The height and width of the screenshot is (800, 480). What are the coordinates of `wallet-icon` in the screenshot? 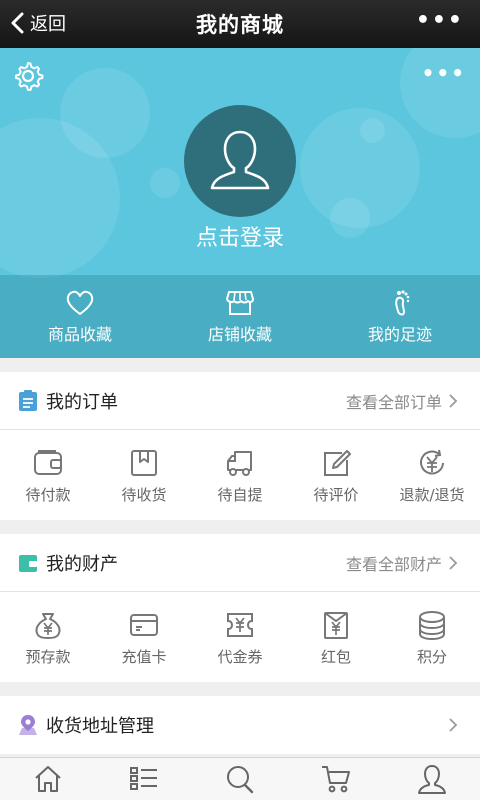 It's located at (48, 462).